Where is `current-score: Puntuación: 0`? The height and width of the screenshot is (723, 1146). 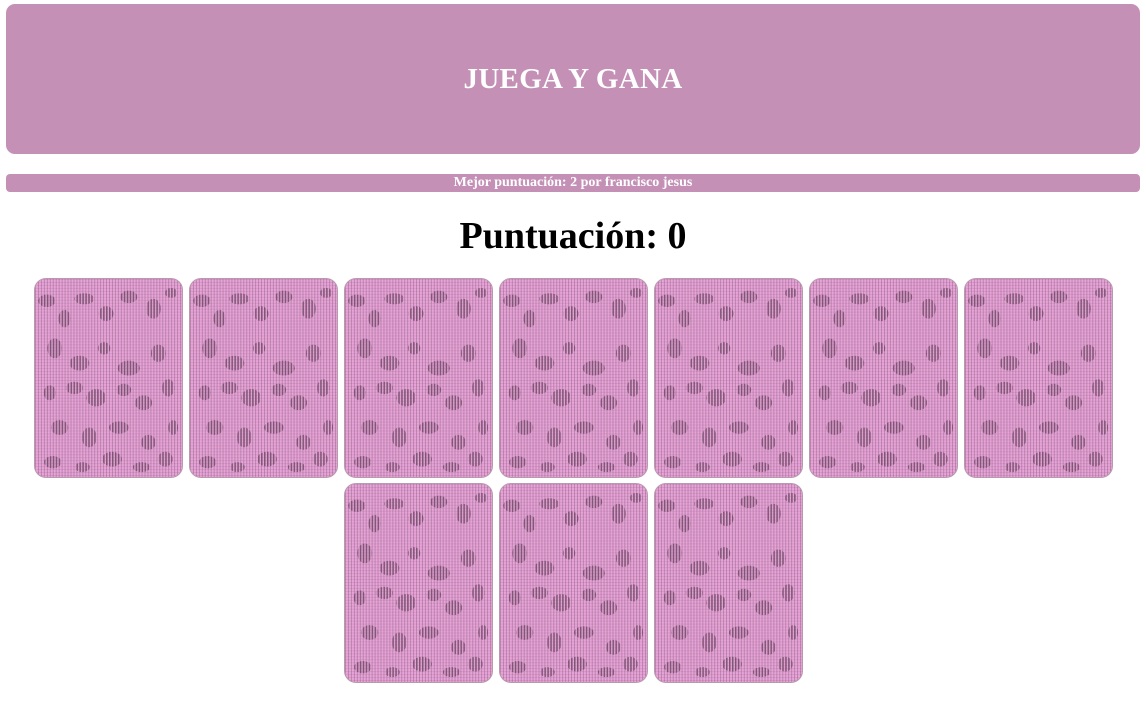 current-score: Puntuación: 0 is located at coordinates (573, 236).